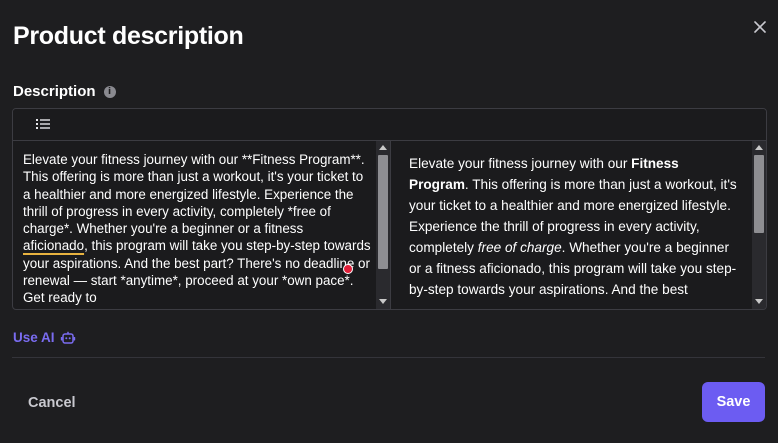 This screenshot has width=778, height=443. I want to click on use-ai-label: Use AI, so click(34, 337).